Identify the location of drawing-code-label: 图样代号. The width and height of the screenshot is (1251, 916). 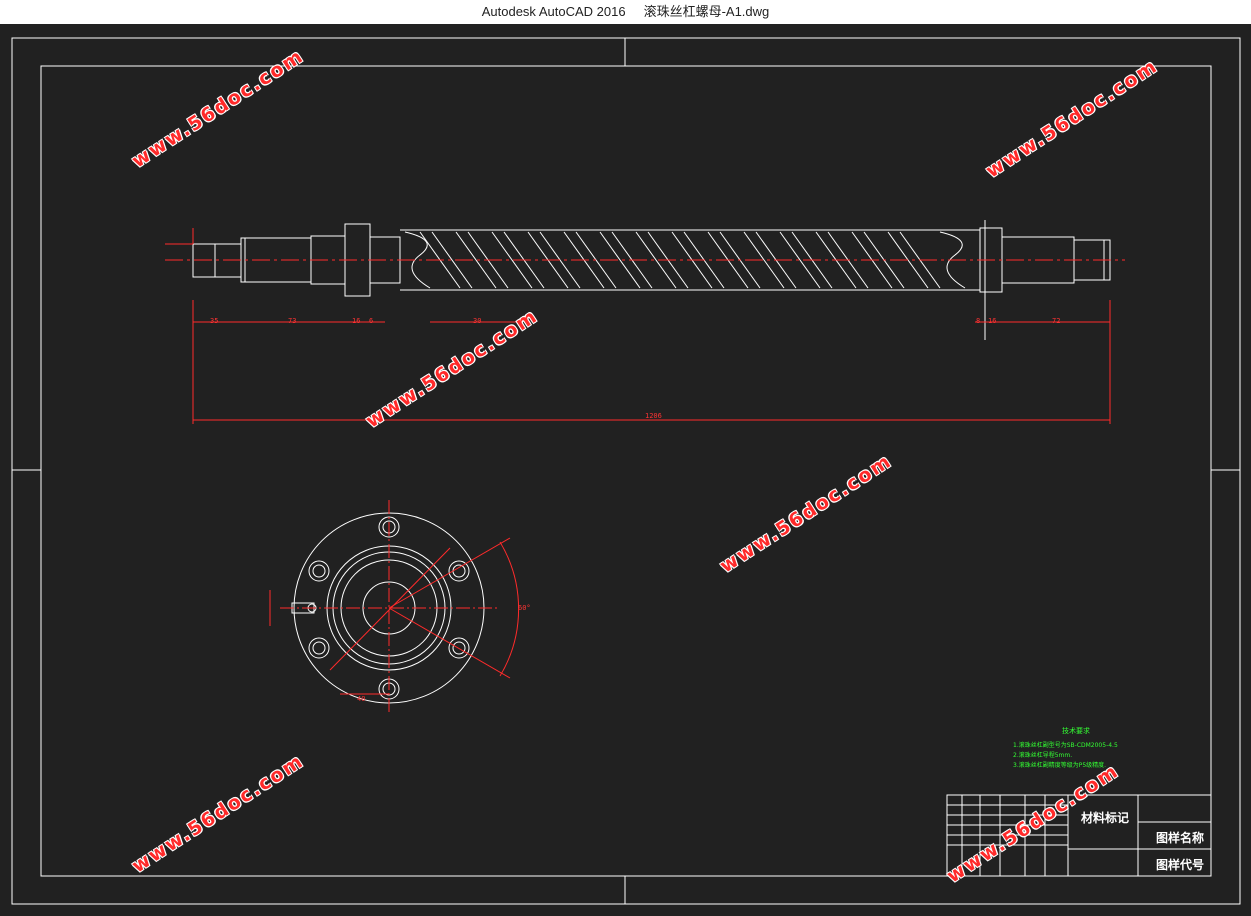
(1180, 865).